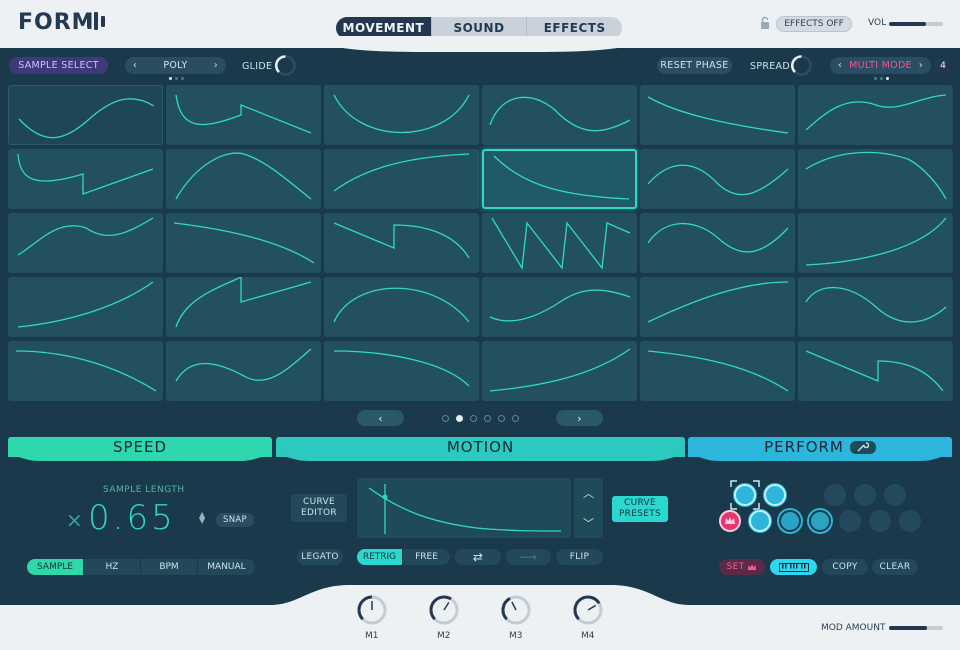 This screenshot has width=960, height=650. I want to click on clear-button: CLEAR, so click(895, 567).